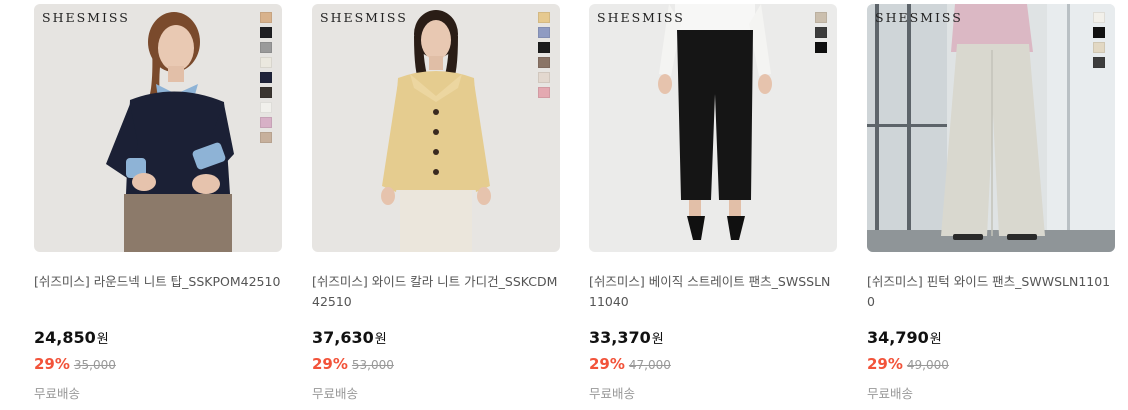 The width and height of the screenshot is (1128, 410). Describe the element at coordinates (620, 337) in the screenshot. I see `price-value: 33,370` at that location.